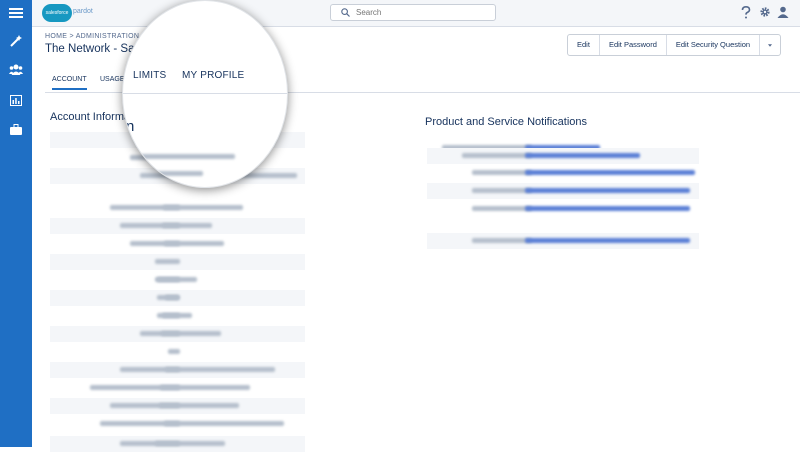  Describe the element at coordinates (765, 12) in the screenshot. I see `gear-icon` at that location.